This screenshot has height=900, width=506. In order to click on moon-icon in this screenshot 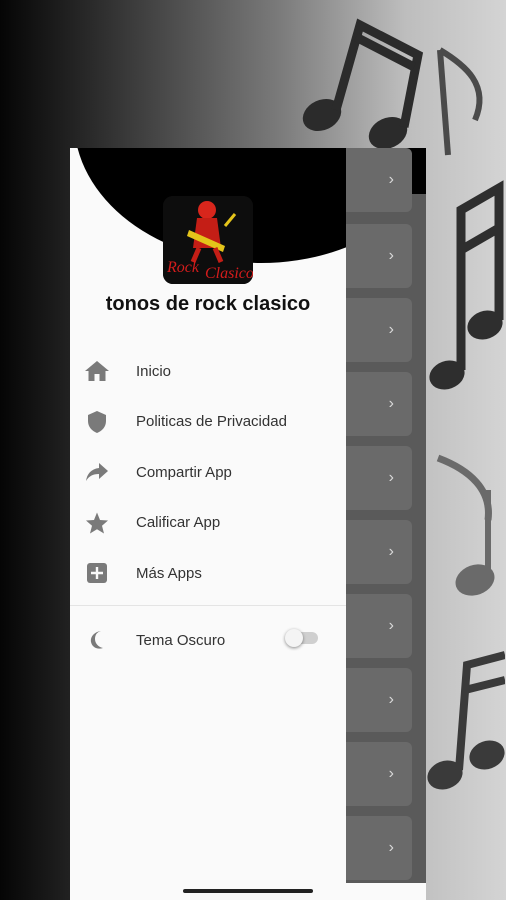, I will do `click(97, 640)`.